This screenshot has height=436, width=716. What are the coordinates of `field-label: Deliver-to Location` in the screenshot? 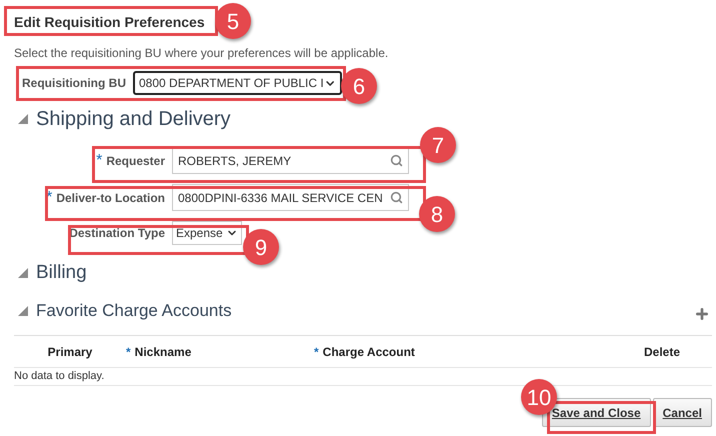 It's located at (110, 198).